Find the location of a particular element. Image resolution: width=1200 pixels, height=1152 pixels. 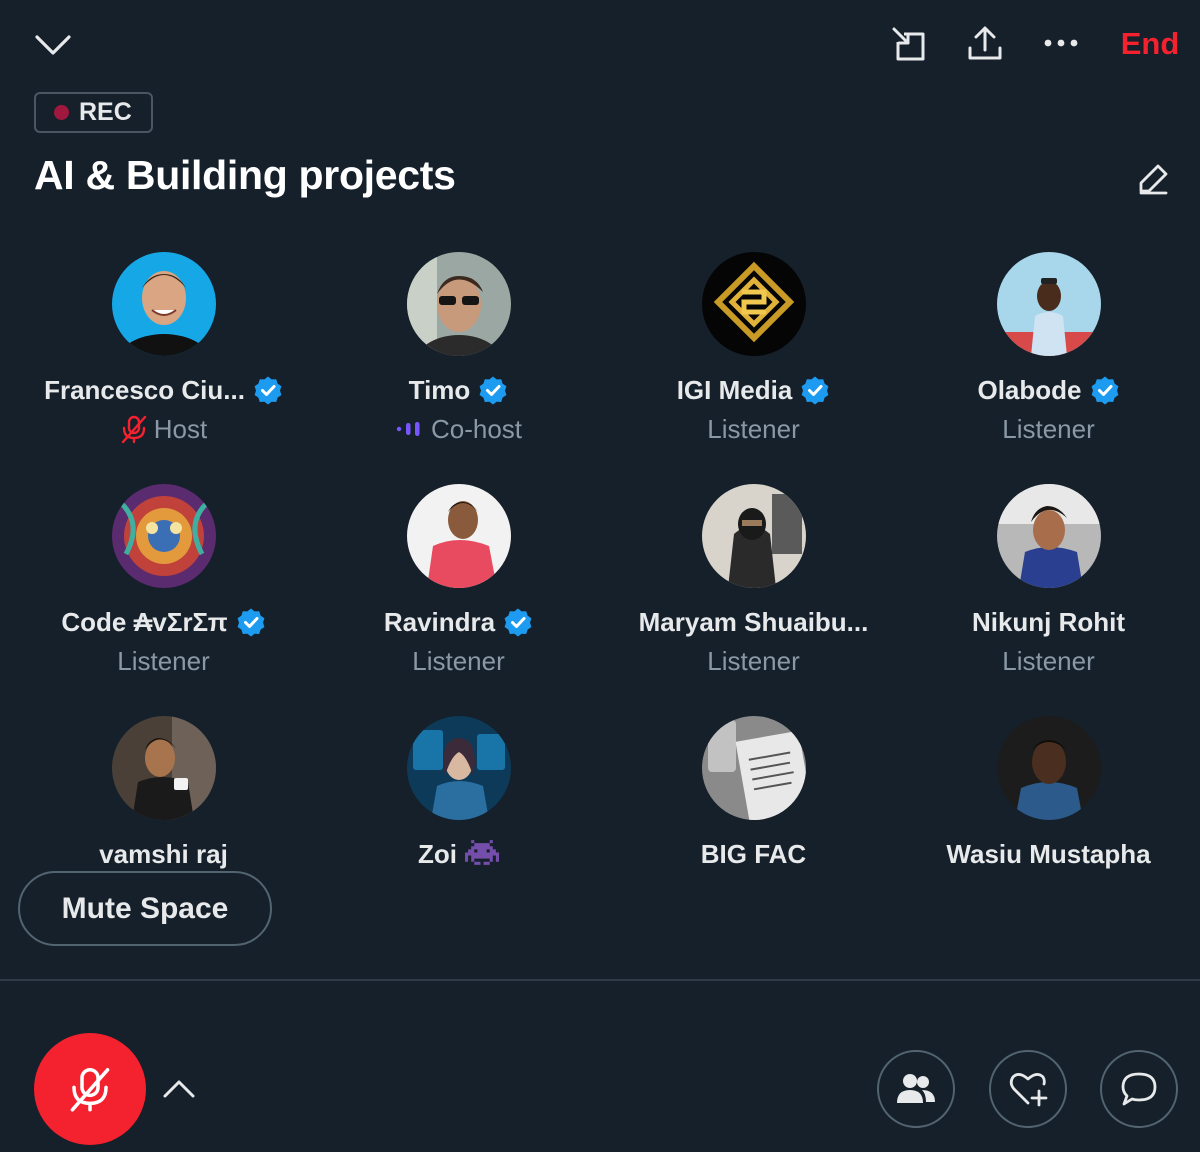

participant-timo: Timo Co-host is located at coordinates (458, 349).